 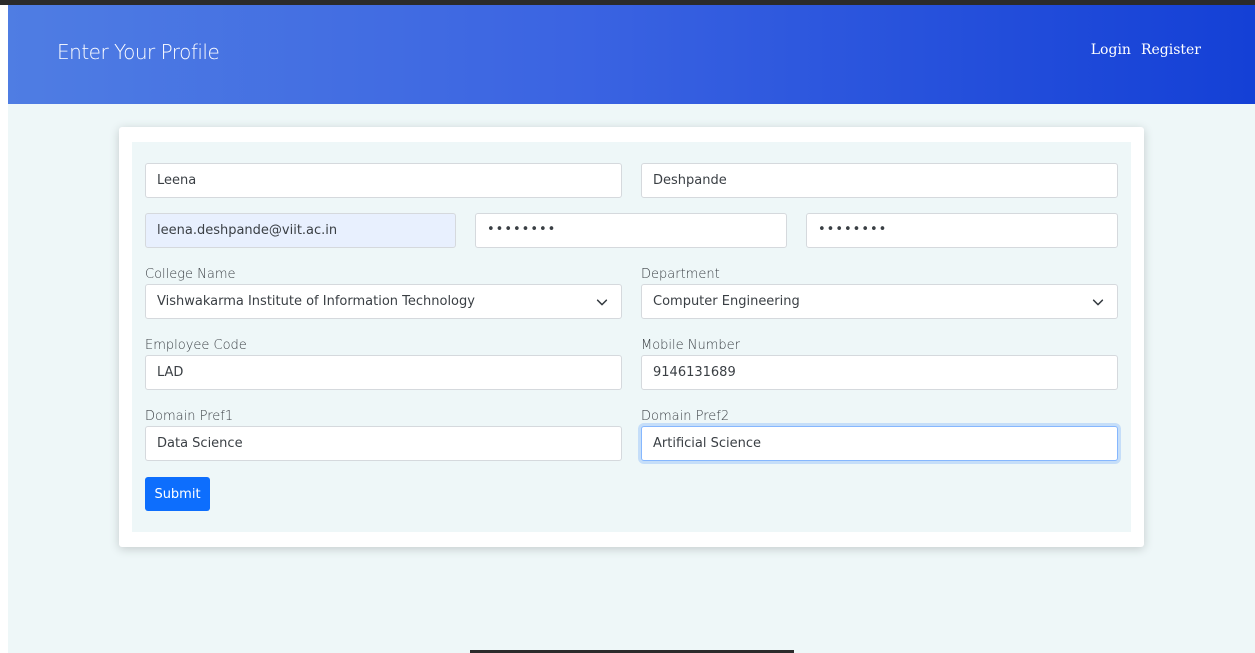 What do you see at coordinates (685, 416) in the screenshot?
I see `domain-pref2-label: Domain Pref2` at bounding box center [685, 416].